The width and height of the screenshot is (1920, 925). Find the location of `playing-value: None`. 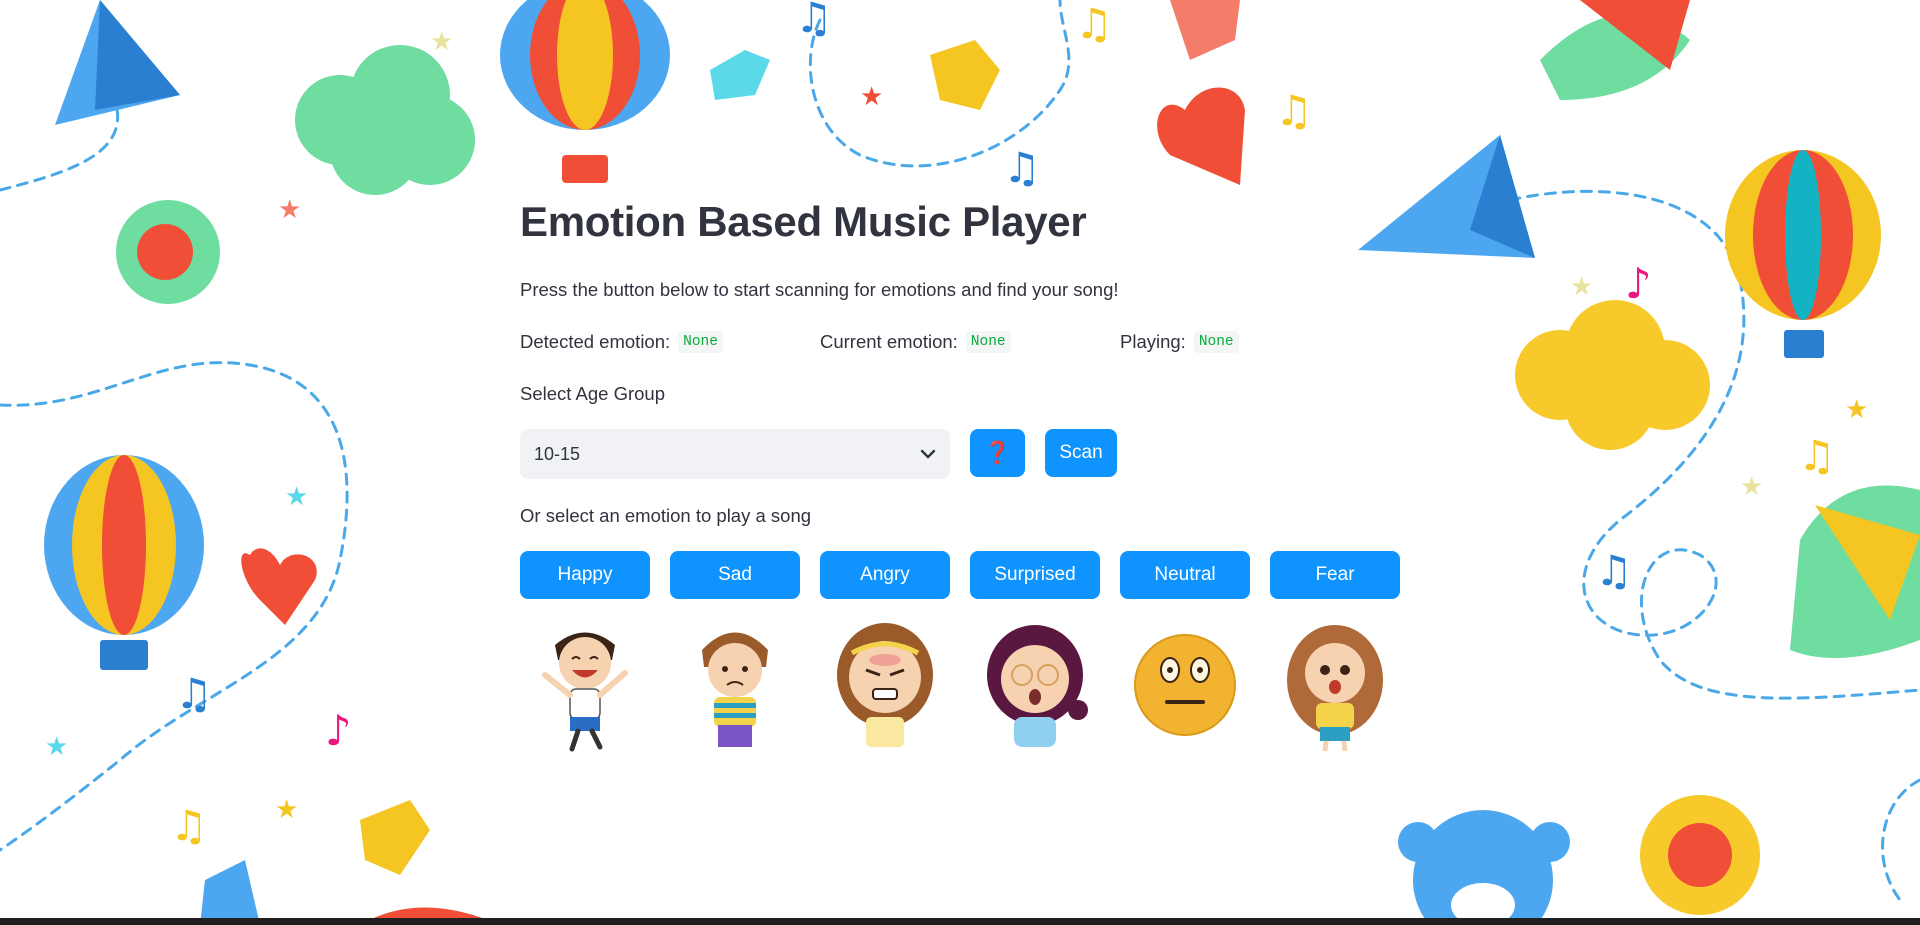

playing-value: None is located at coordinates (1216, 342).